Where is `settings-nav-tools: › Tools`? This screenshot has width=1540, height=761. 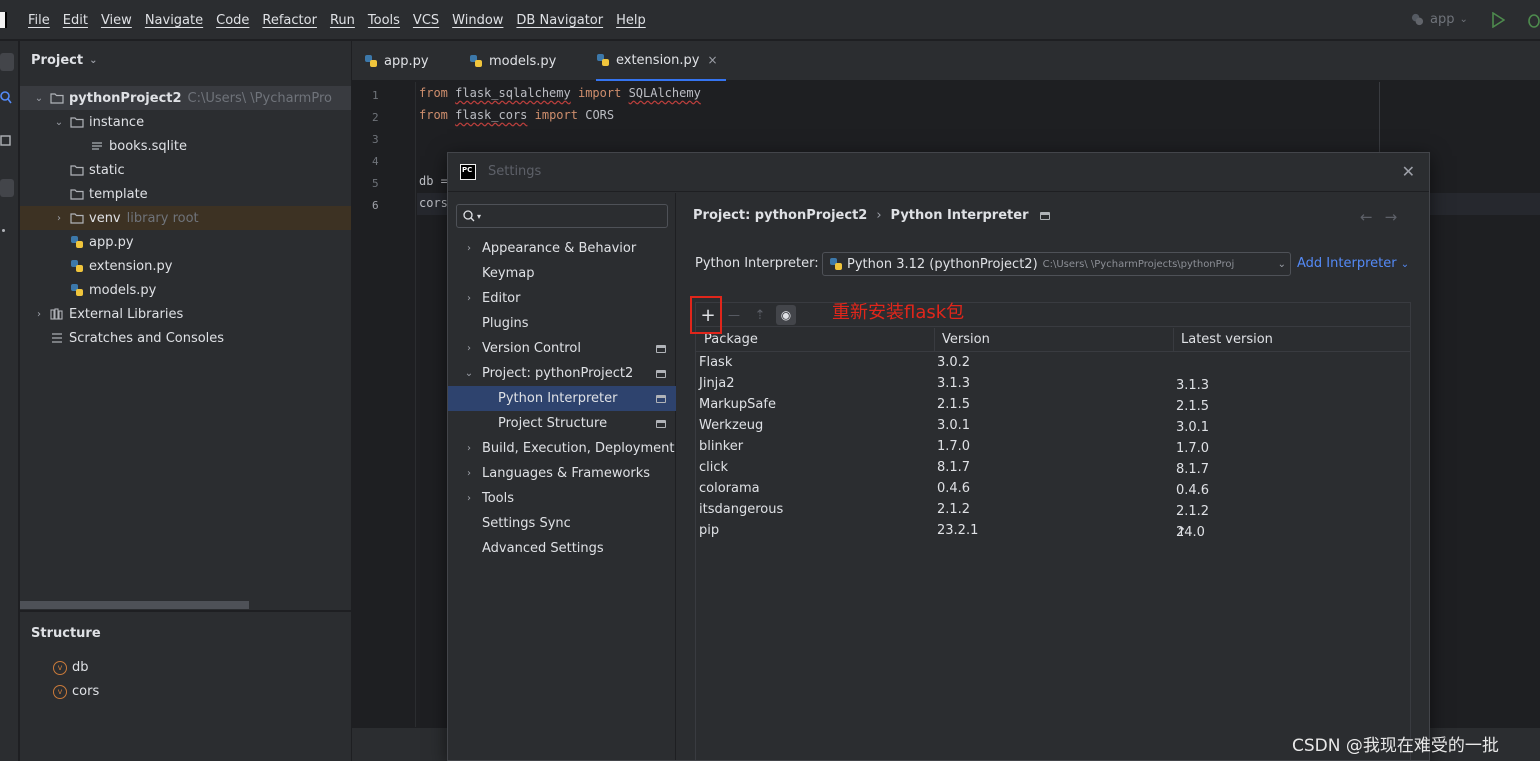 settings-nav-tools: › Tools is located at coordinates (562, 498).